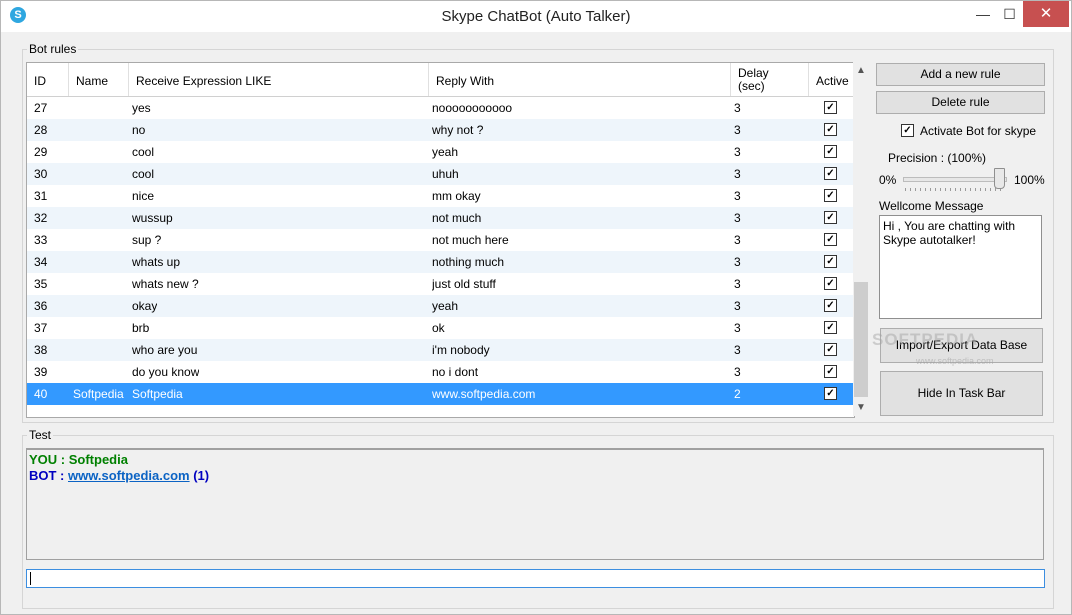 The height and width of the screenshot is (615, 1072). I want to click on table-row: 38 who are you i'm nobody 3 ✓, so click(440, 350).